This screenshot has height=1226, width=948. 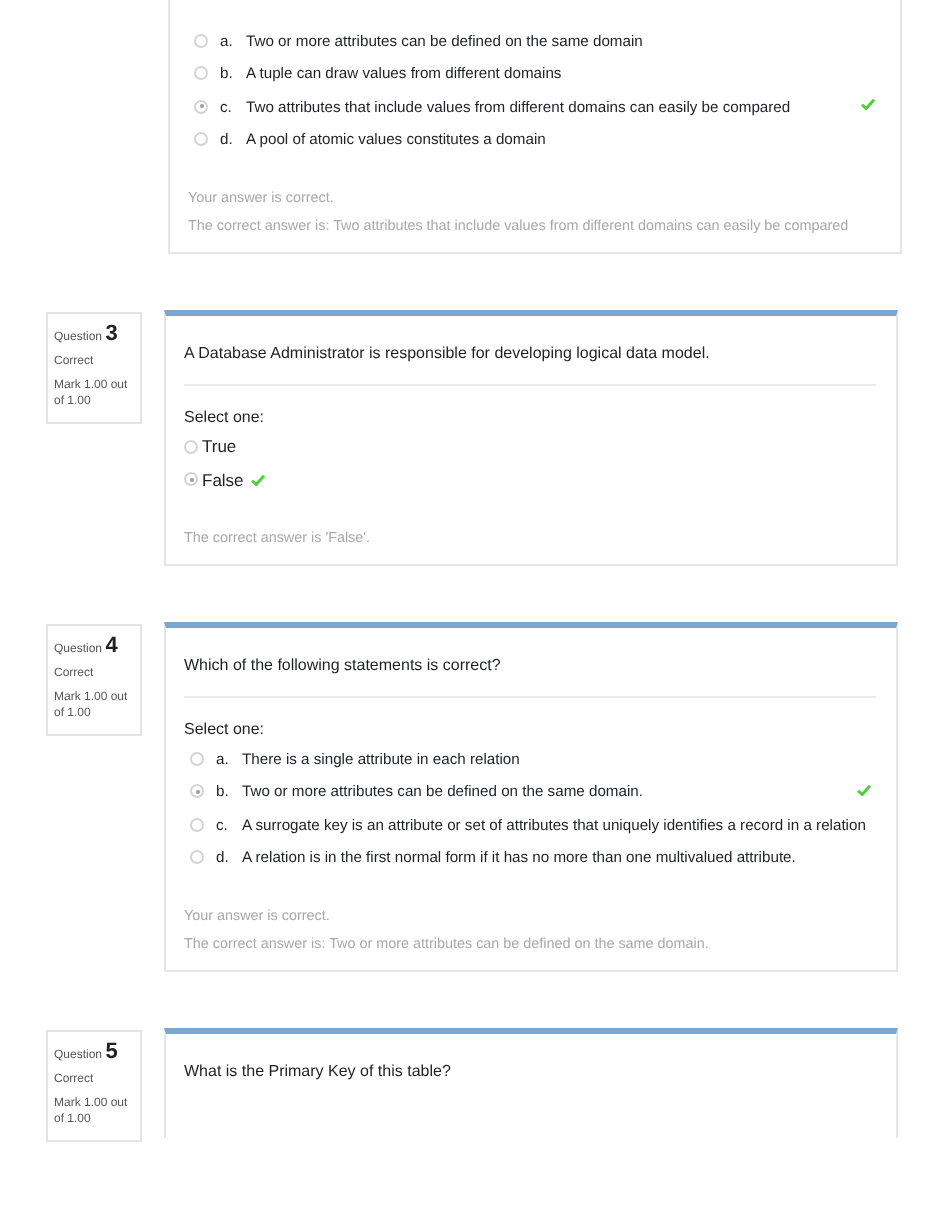 What do you see at coordinates (448, 353) in the screenshot?
I see `question-text: A Database Administrator is responsible for developing logical data model.` at bounding box center [448, 353].